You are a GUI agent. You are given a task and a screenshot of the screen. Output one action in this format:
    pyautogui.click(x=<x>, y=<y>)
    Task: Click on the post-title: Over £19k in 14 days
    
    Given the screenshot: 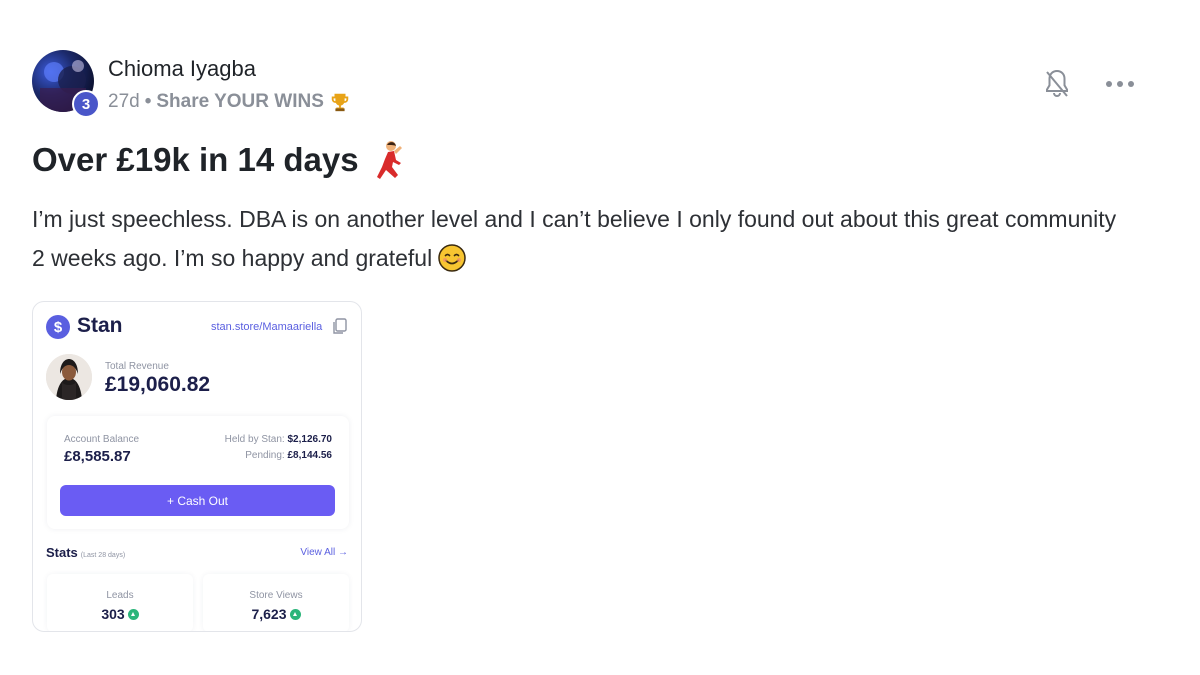 What is the action you would take?
    pyautogui.click(x=195, y=159)
    